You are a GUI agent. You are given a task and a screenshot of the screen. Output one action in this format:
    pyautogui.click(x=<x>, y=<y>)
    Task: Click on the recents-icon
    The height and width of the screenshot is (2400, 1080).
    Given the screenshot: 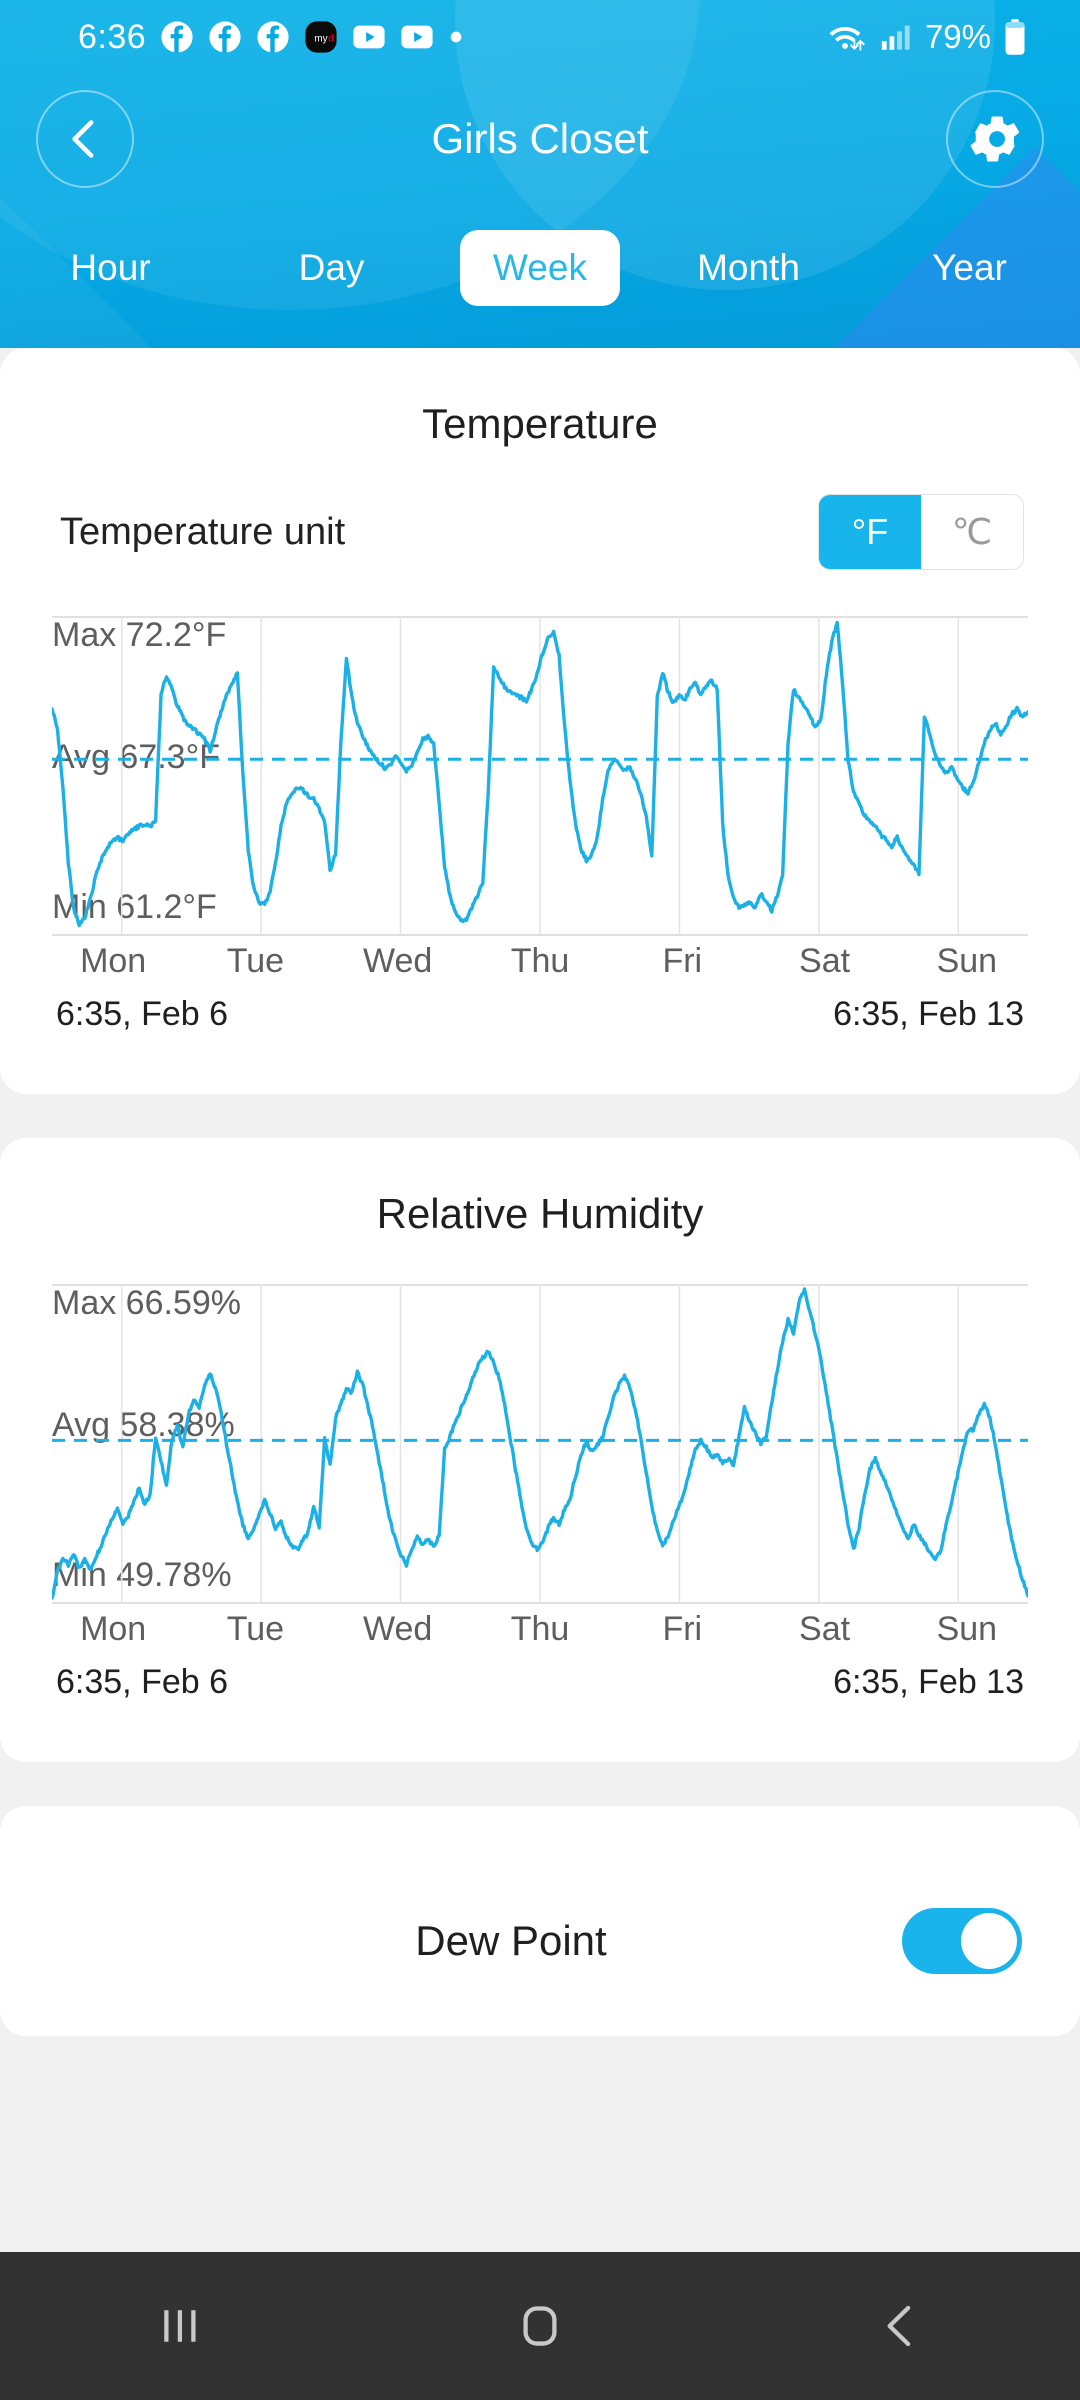 What is the action you would take?
    pyautogui.click(x=180, y=2326)
    